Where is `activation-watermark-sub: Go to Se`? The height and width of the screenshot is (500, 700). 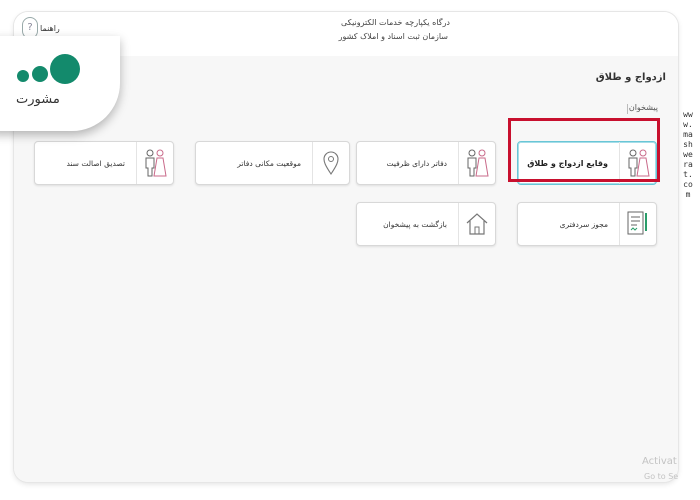 activation-watermark-sub: Go to Se is located at coordinates (661, 476).